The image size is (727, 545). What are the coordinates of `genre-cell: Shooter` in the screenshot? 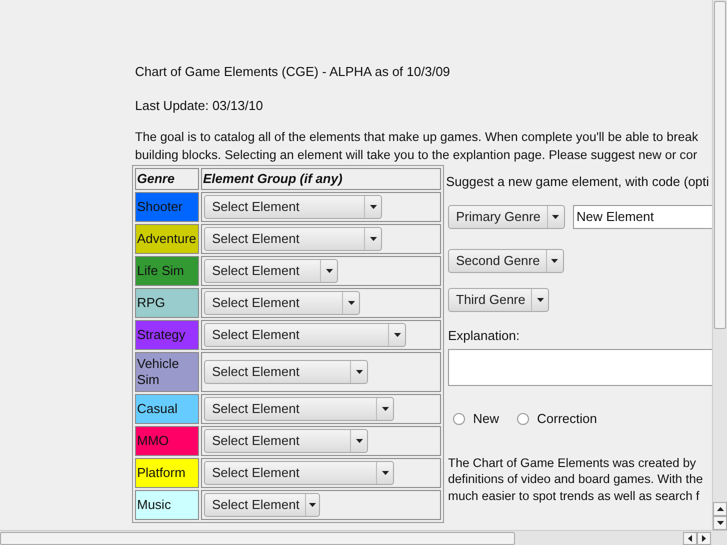 It's located at (167, 207).